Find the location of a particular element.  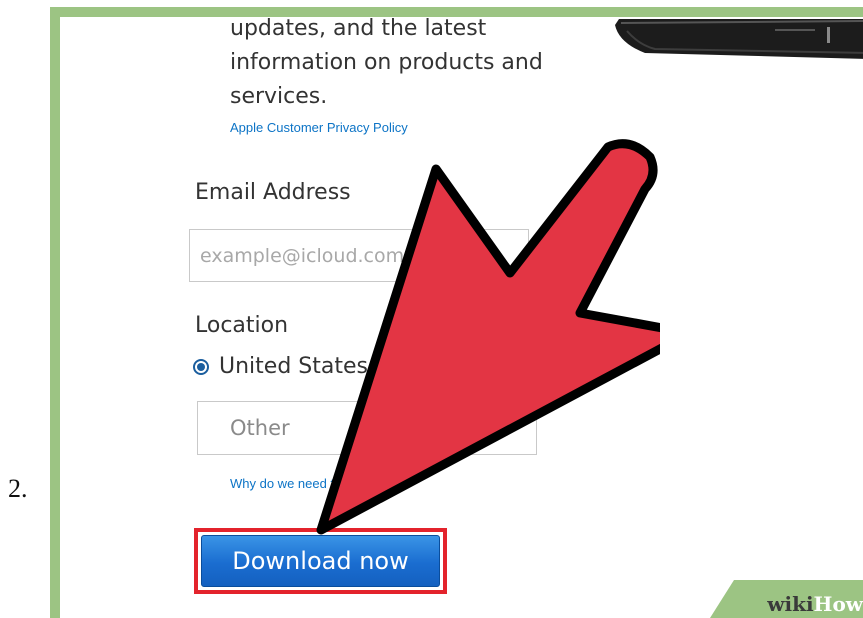

email-input is located at coordinates (359, 255).